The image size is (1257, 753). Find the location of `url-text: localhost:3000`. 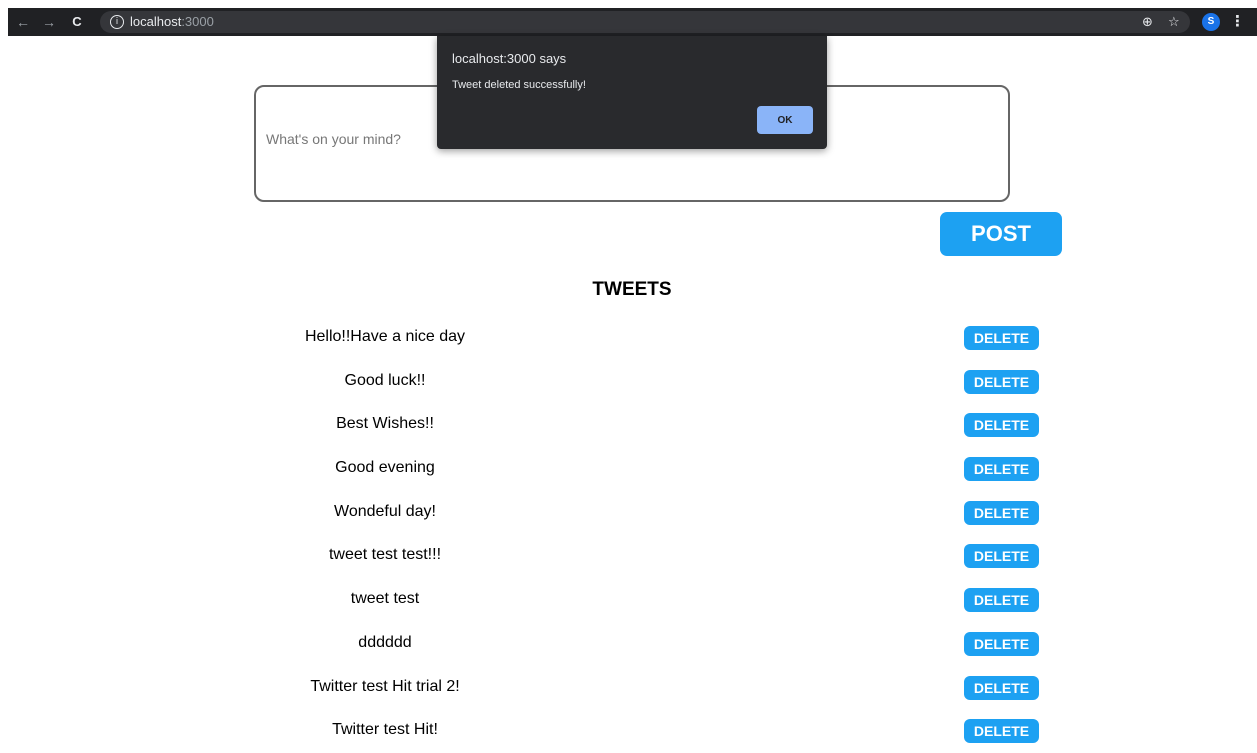

url-text: localhost:3000 is located at coordinates (172, 22).